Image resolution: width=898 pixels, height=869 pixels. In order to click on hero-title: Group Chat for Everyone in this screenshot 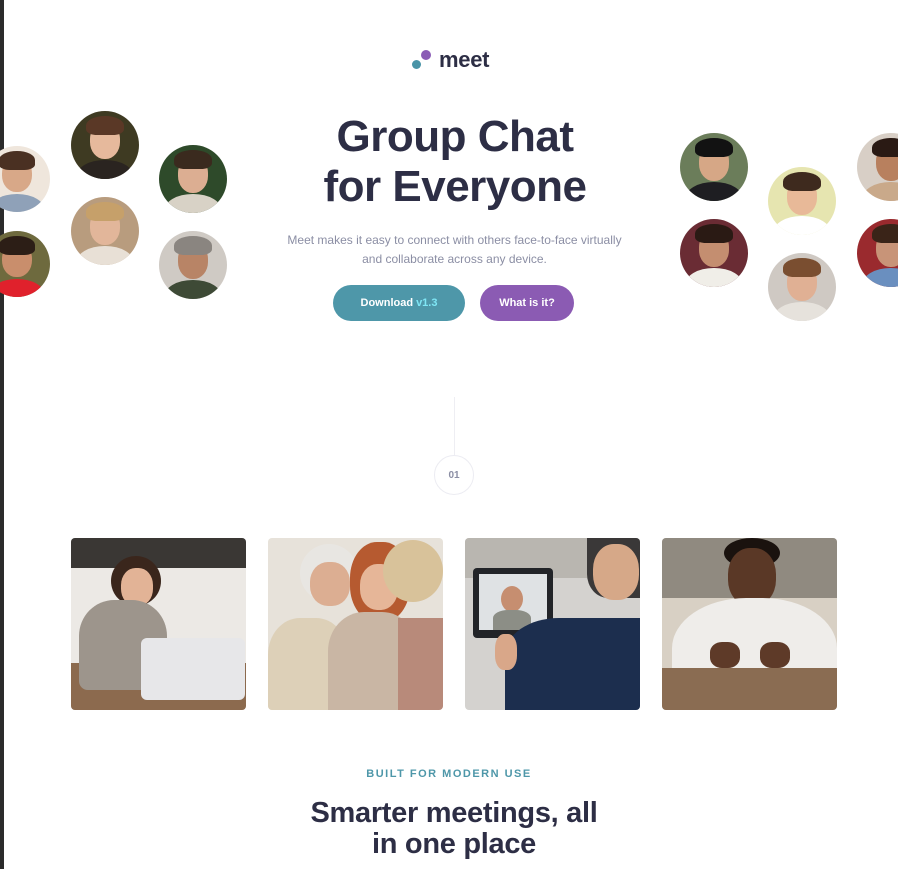, I will do `click(455, 162)`.